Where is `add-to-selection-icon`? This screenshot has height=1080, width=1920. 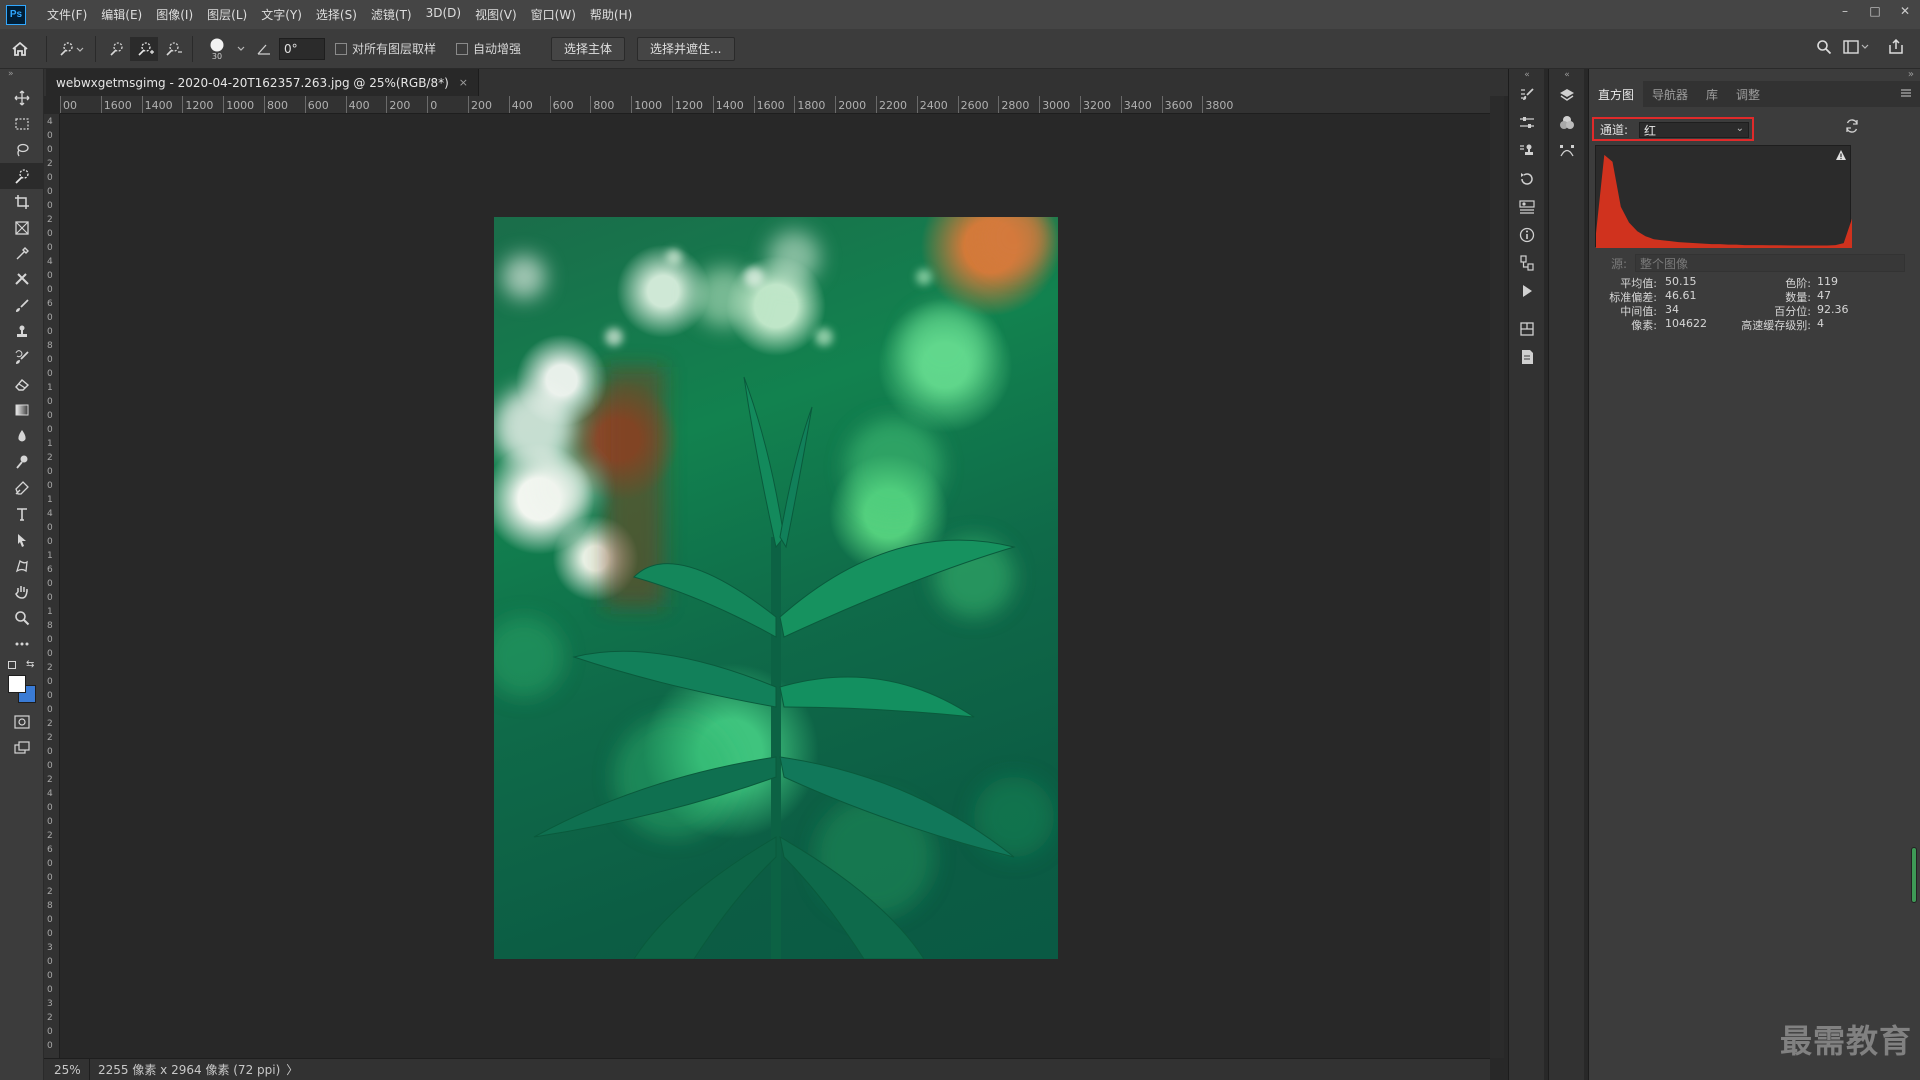 add-to-selection-icon is located at coordinates (144, 48).